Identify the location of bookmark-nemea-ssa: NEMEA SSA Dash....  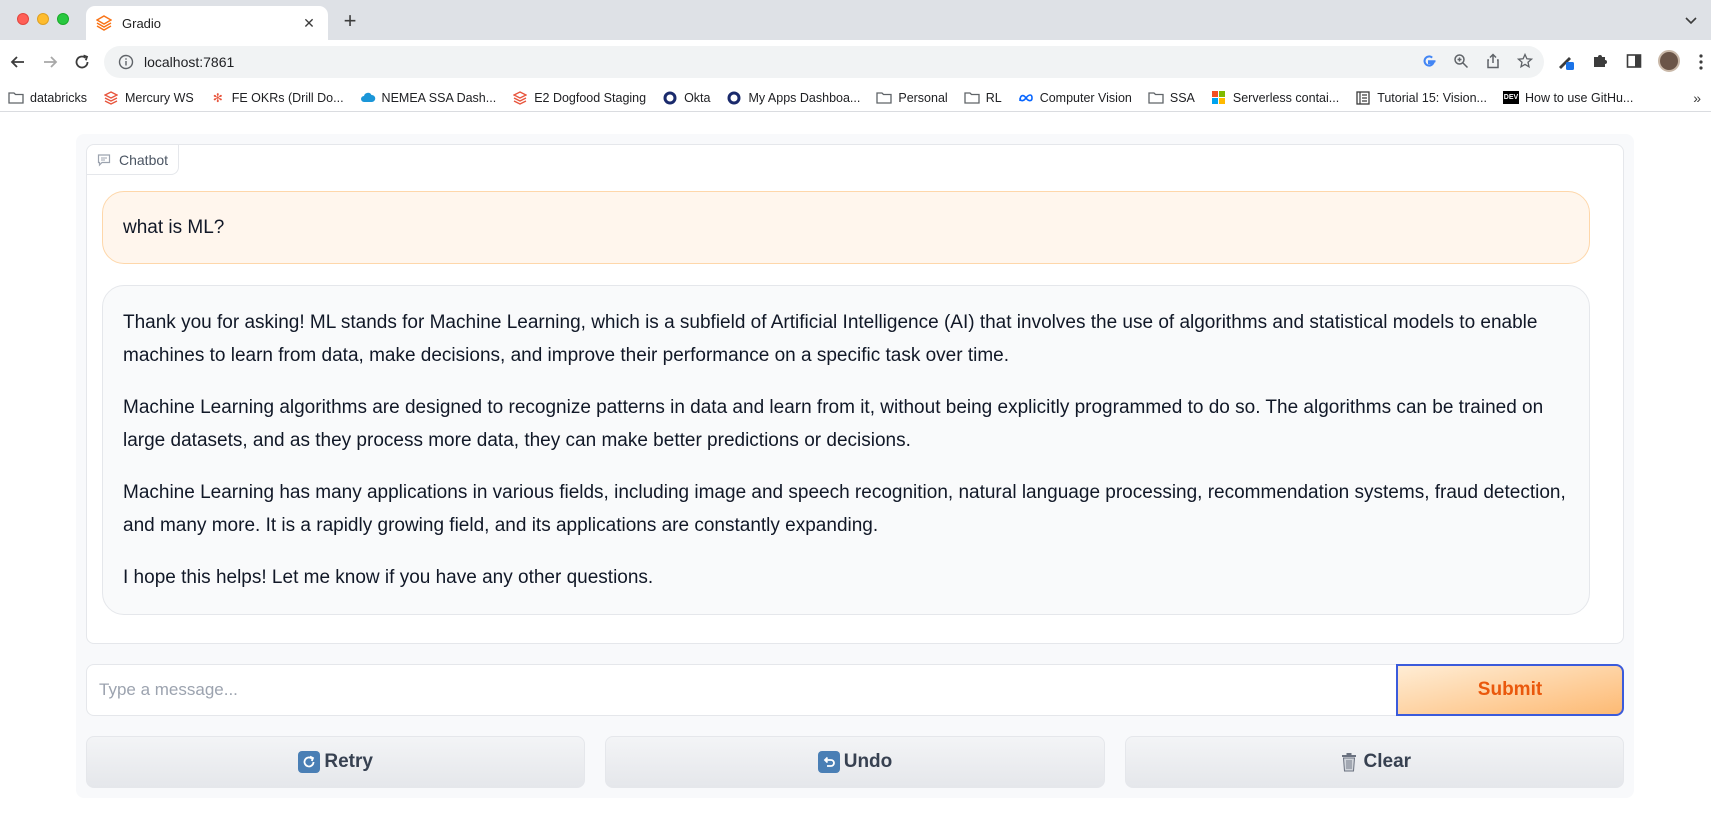
(428, 98).